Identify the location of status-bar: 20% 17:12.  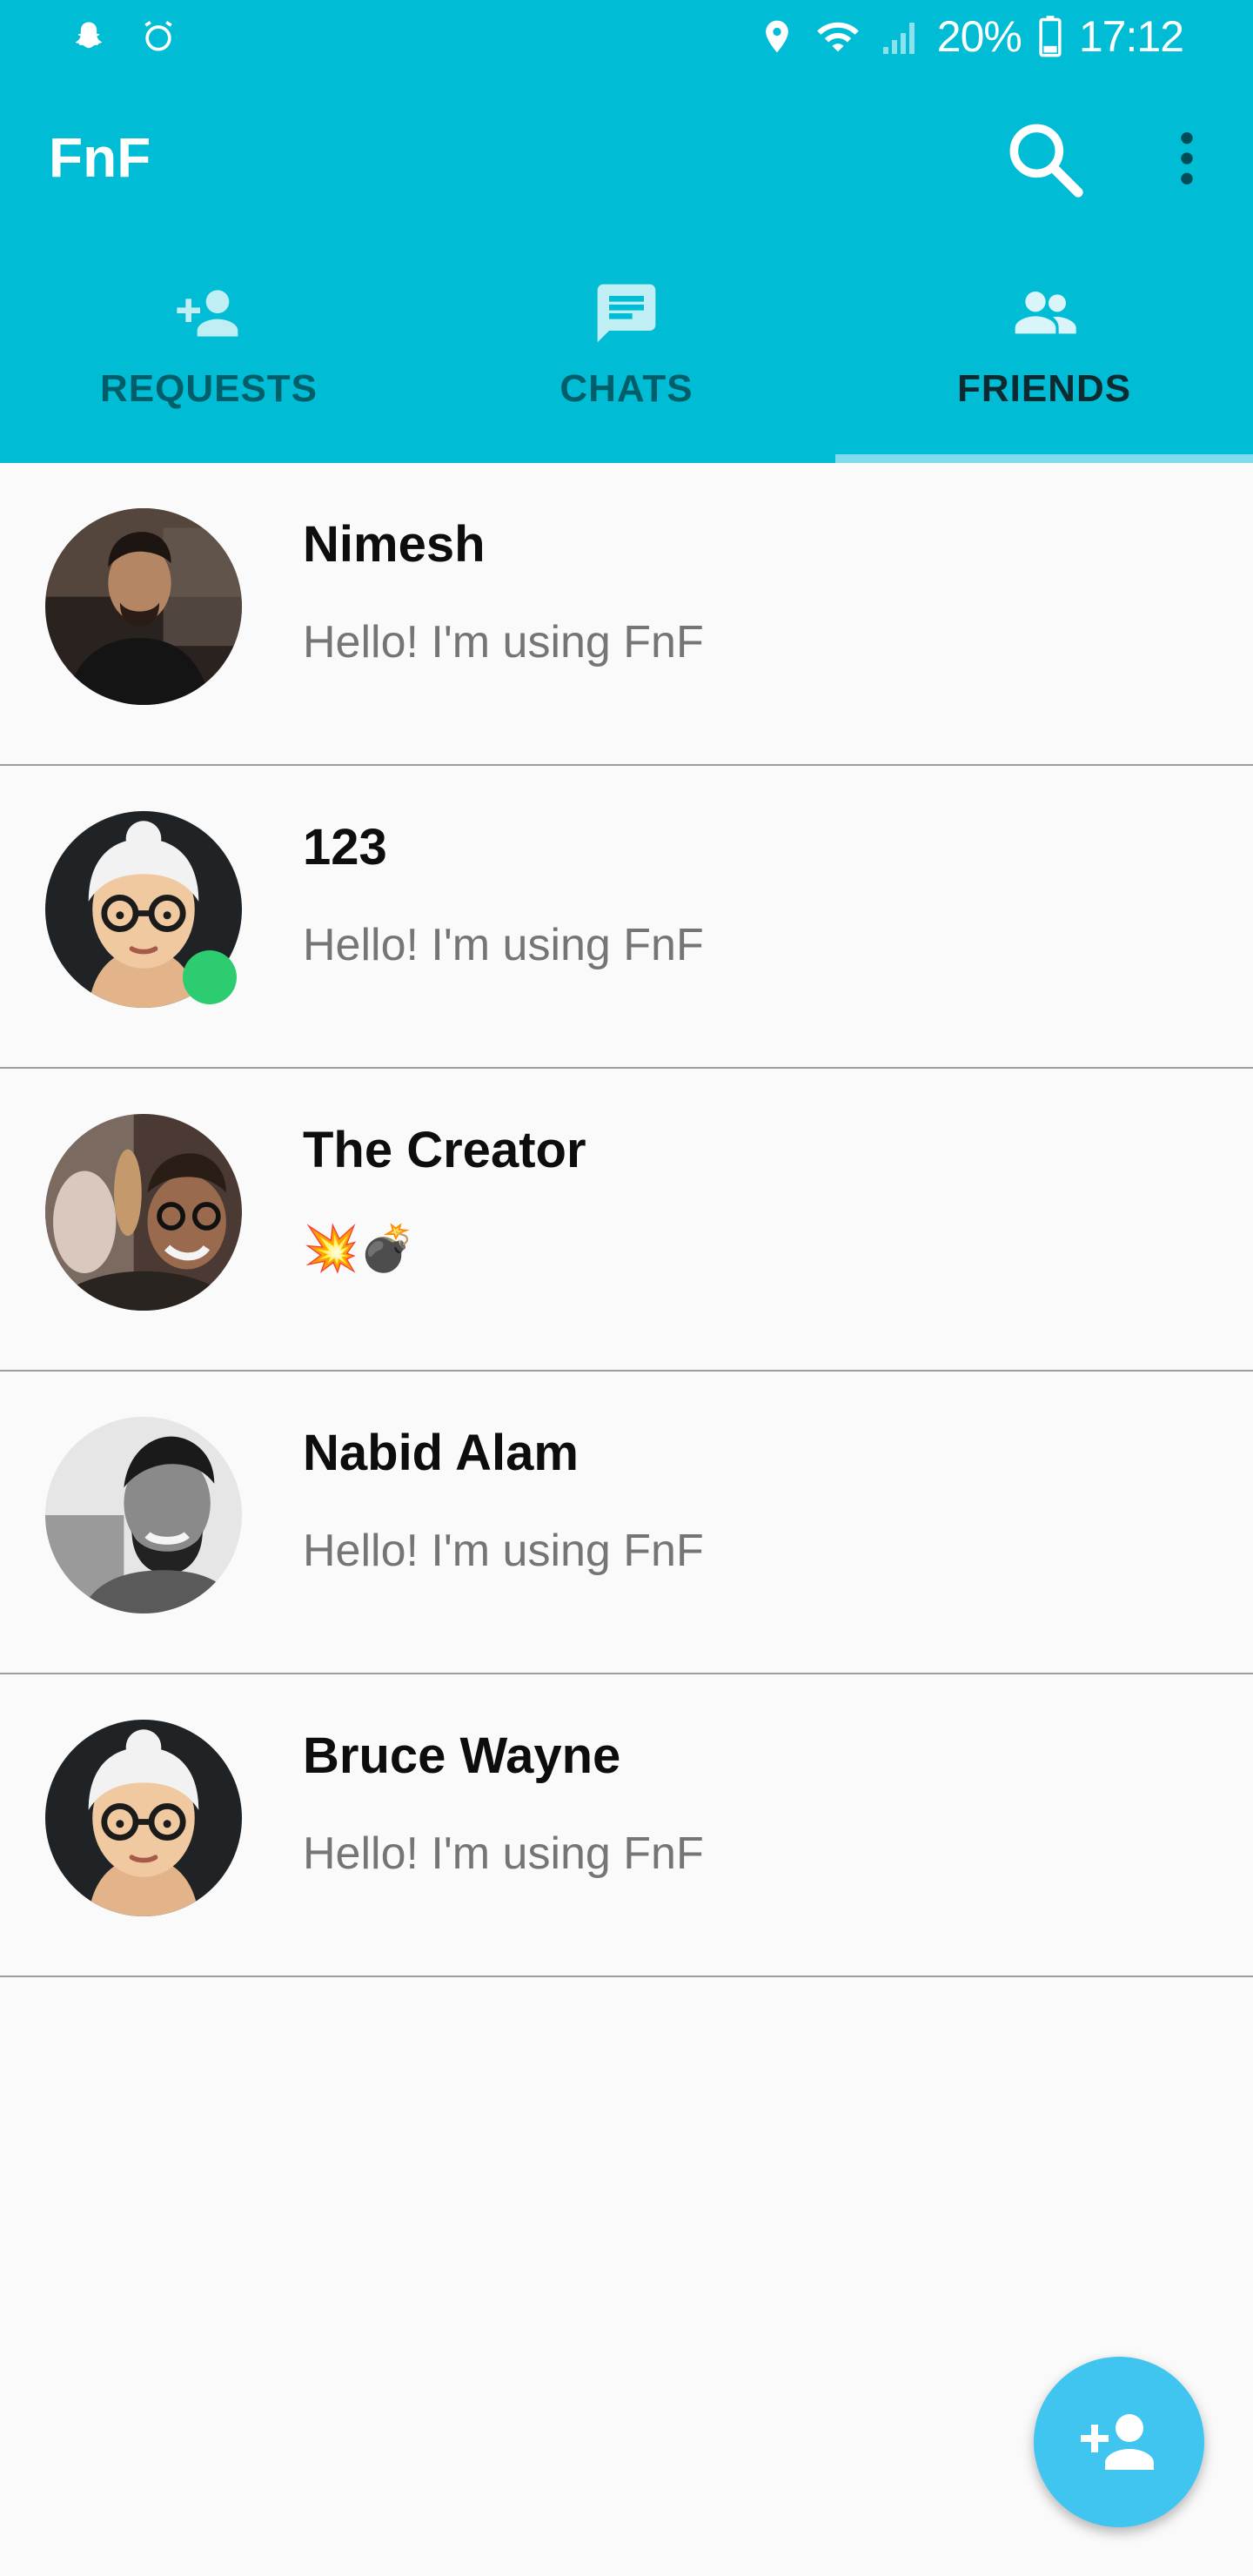
(626, 37).